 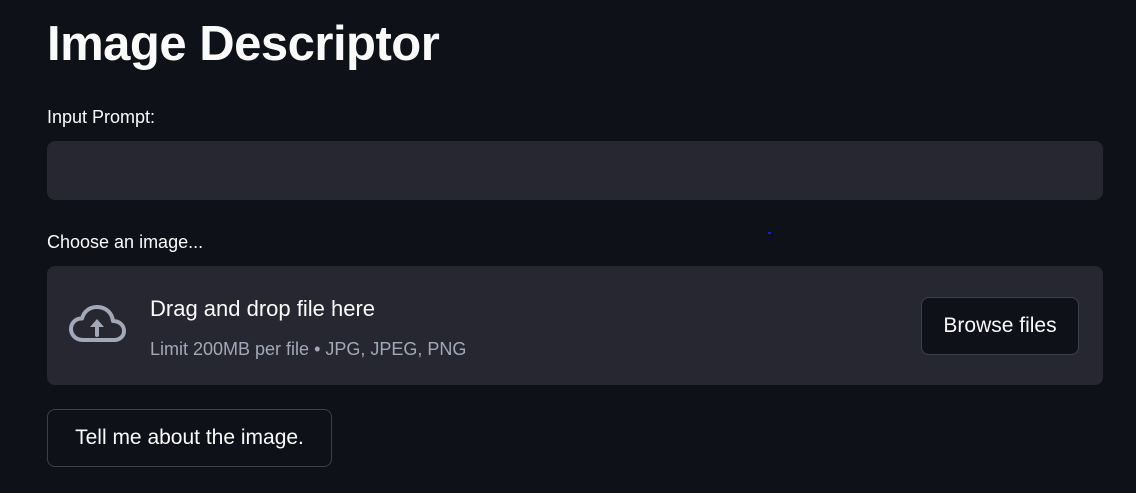 What do you see at coordinates (98, 325) in the screenshot?
I see `cloud-upload-icon` at bounding box center [98, 325].